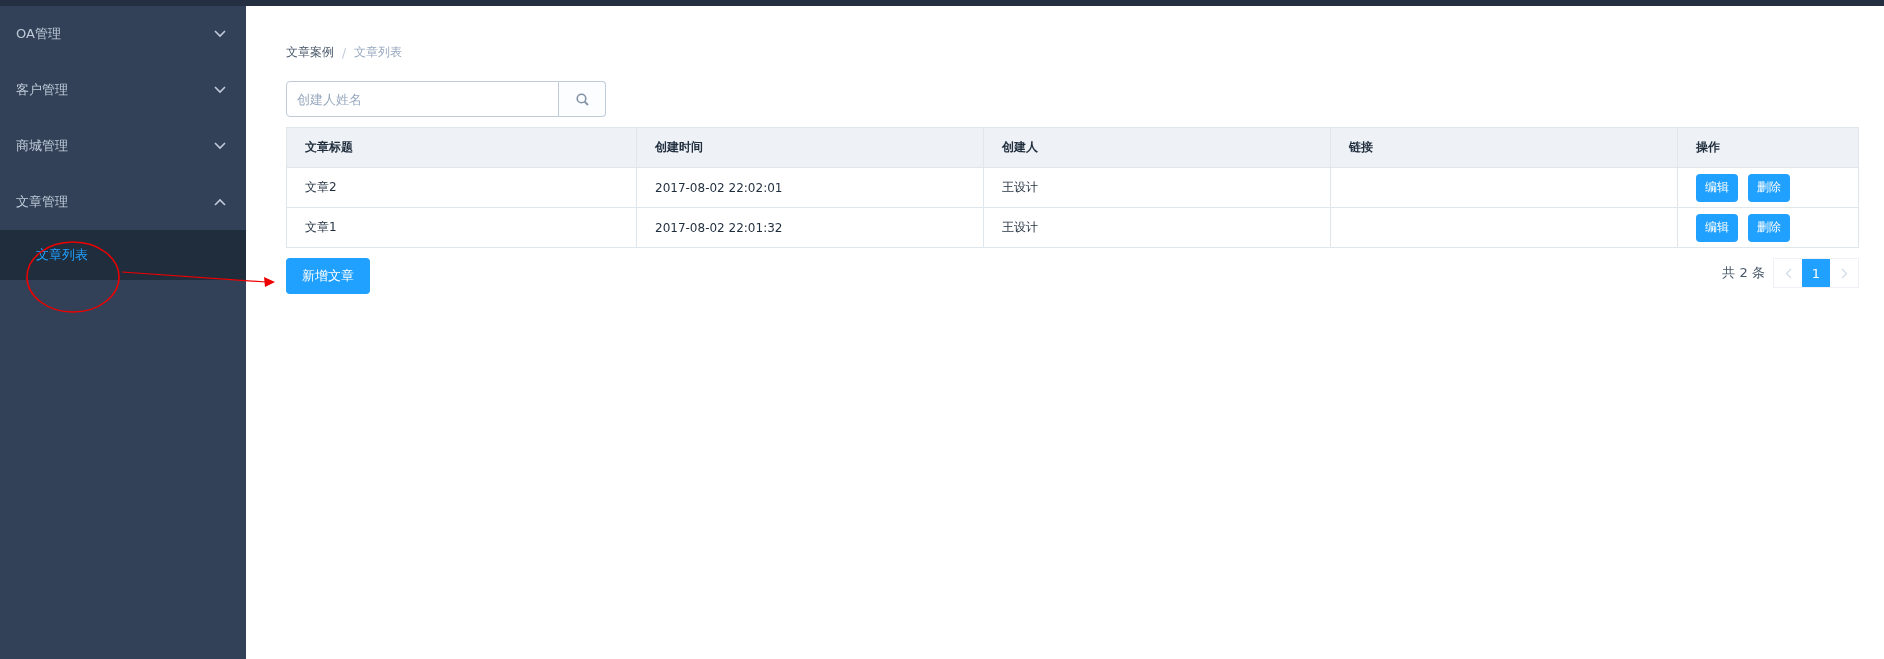 The image size is (1884, 659). What do you see at coordinates (461, 187) in the screenshot?
I see `table-cell: 文章2` at bounding box center [461, 187].